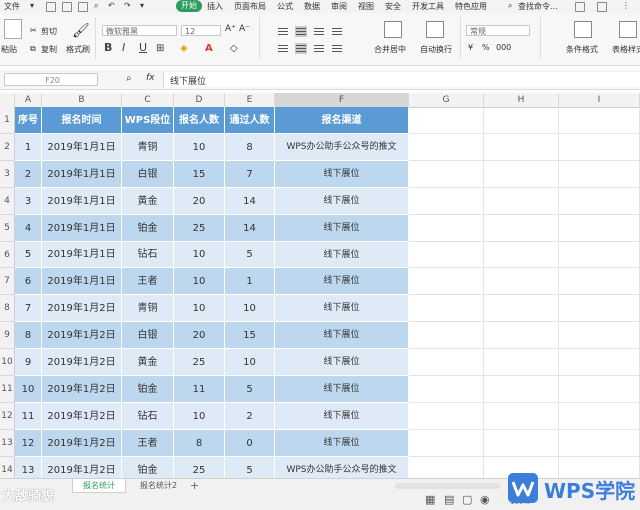 The width and height of the screenshot is (640, 510). What do you see at coordinates (96, 6) in the screenshot?
I see `preview-icon: ⌕` at bounding box center [96, 6].